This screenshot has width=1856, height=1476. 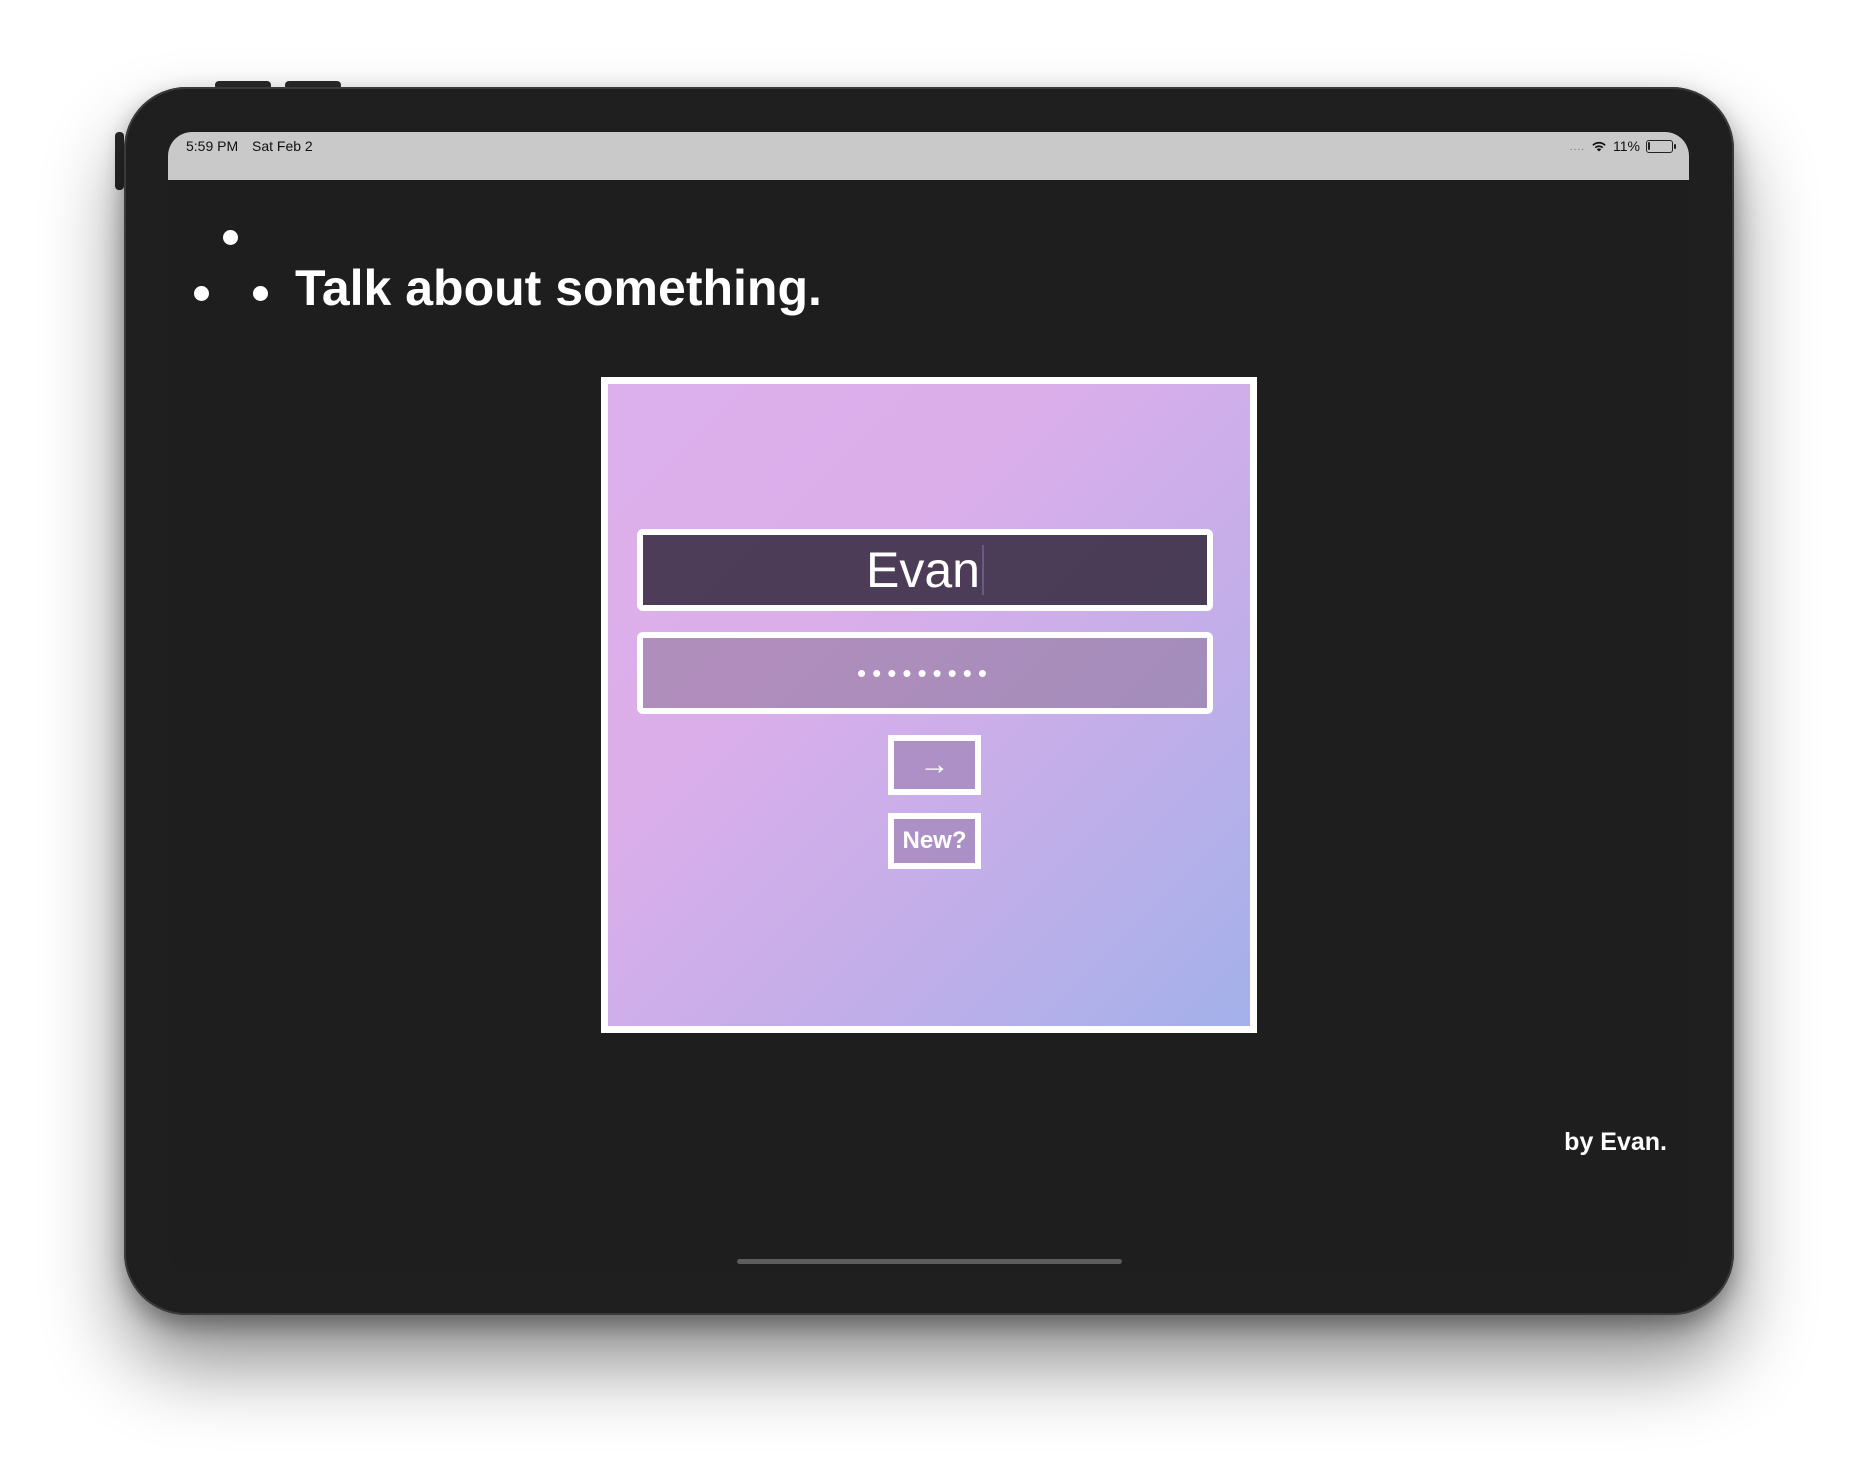 I want to click on password-input: •••••••••, so click(x=925, y=673).